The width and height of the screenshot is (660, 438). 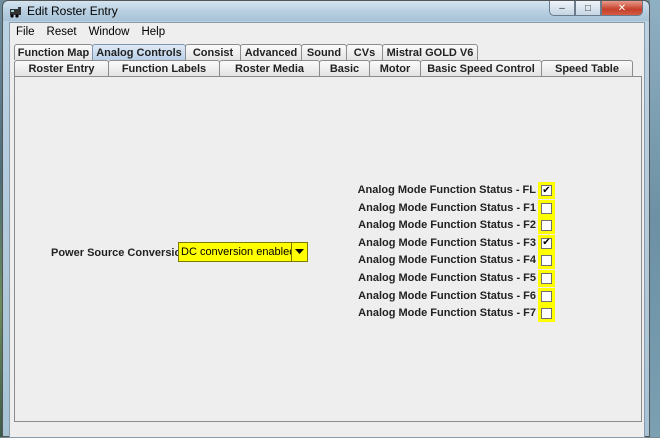 I want to click on tab-sound: Sound, so click(x=324, y=52).